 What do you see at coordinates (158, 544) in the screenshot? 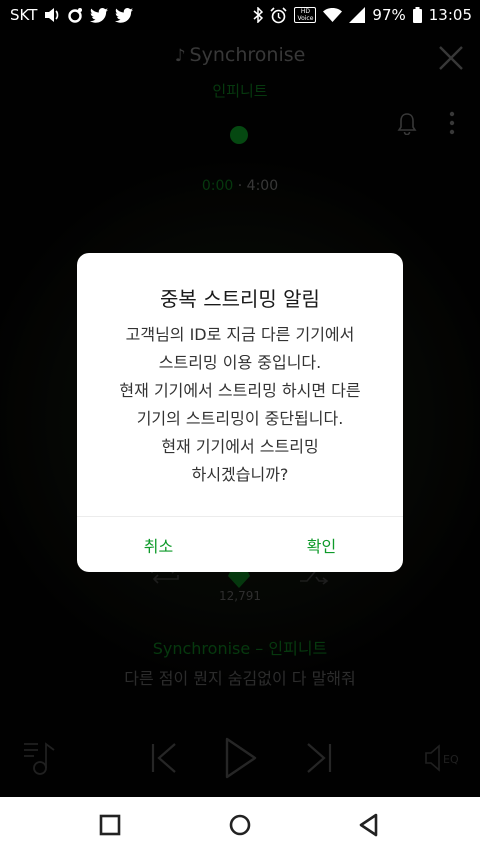
I see `cancel-button: 취소` at bounding box center [158, 544].